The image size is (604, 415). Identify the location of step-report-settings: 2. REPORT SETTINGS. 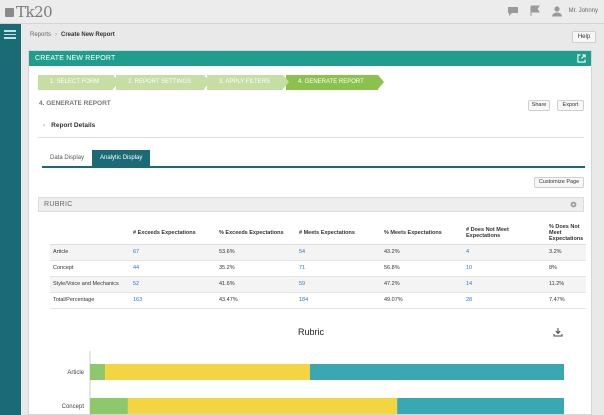
(163, 82).